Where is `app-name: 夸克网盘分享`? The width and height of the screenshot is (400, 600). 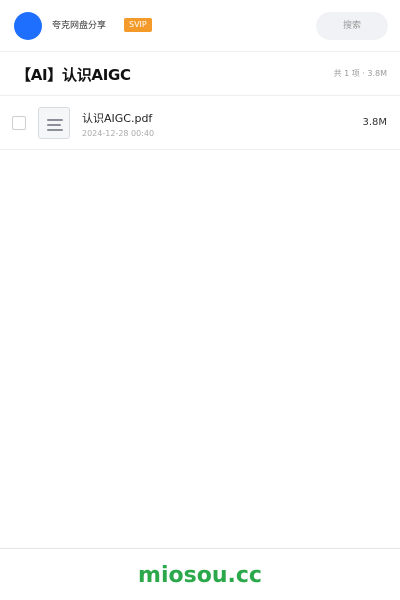 app-name: 夸克网盘分享 is located at coordinates (79, 26).